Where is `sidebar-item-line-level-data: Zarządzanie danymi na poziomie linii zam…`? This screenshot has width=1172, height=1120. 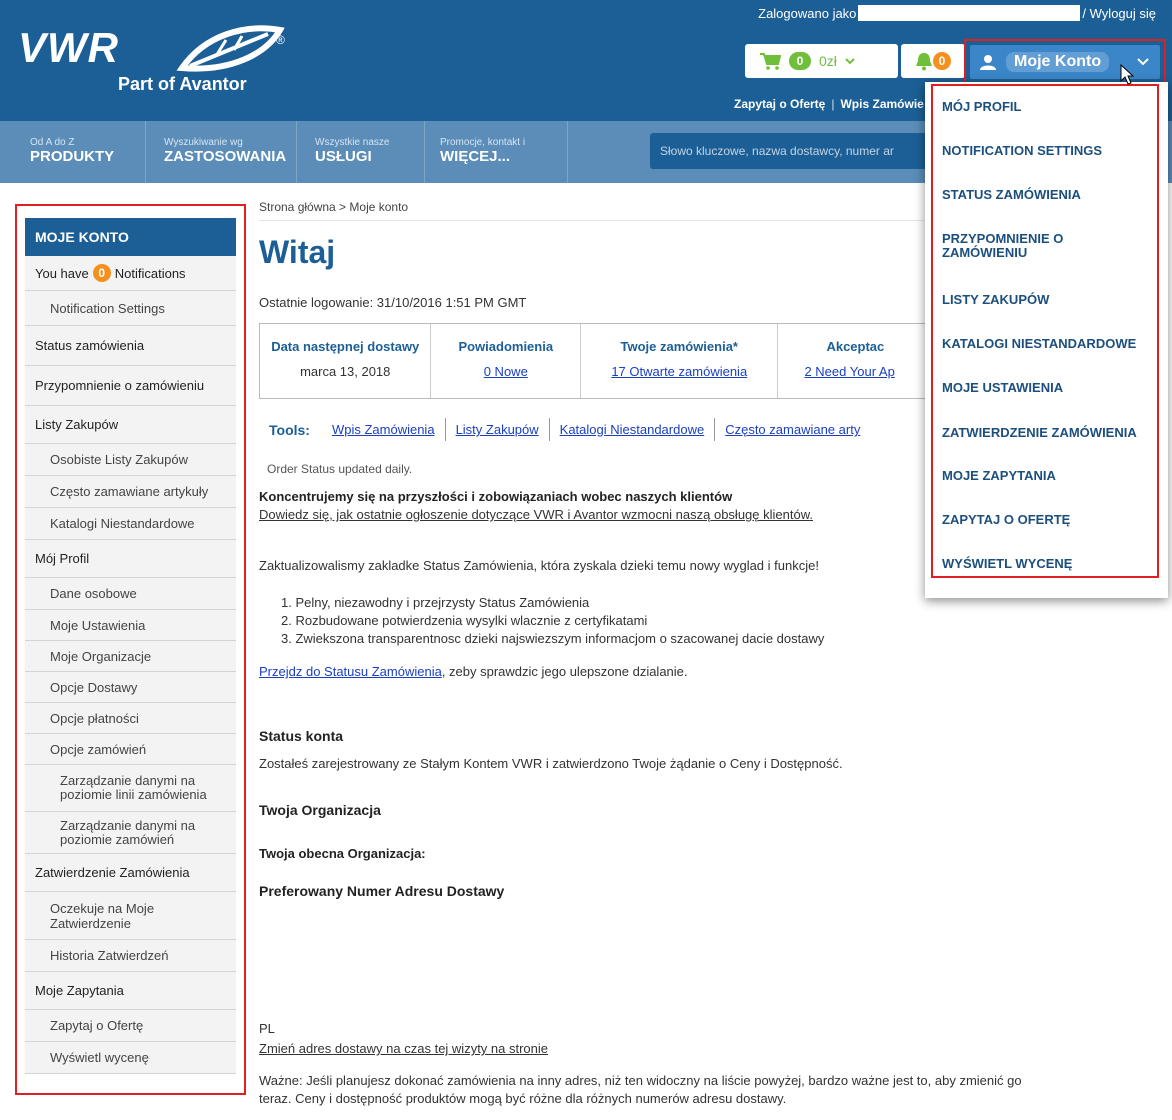
sidebar-item-line-level-data: Zarządzanie danymi na poziomie linii zam… is located at coordinates (130, 788).